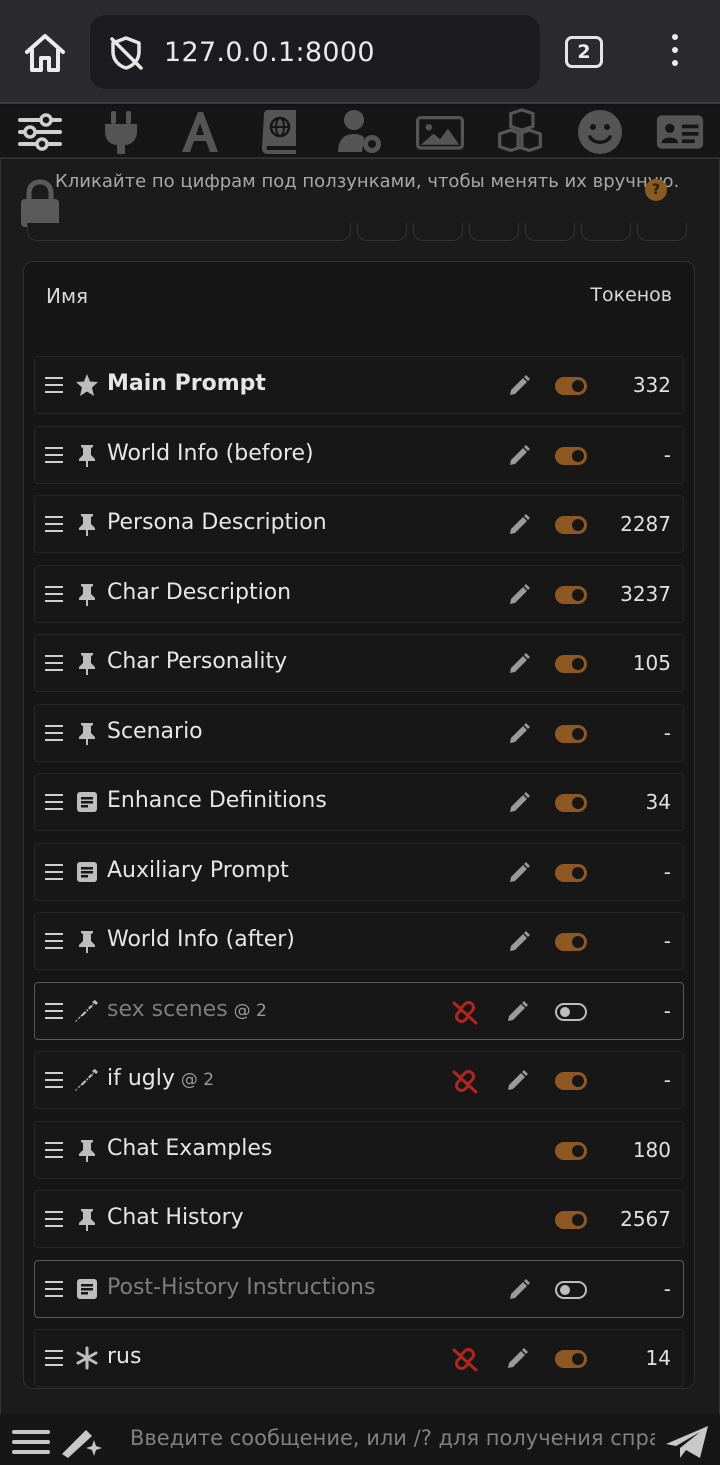 This screenshot has width=720, height=1465. I want to click on prompt-name-text: Post-History Instructions, so click(241, 1287).